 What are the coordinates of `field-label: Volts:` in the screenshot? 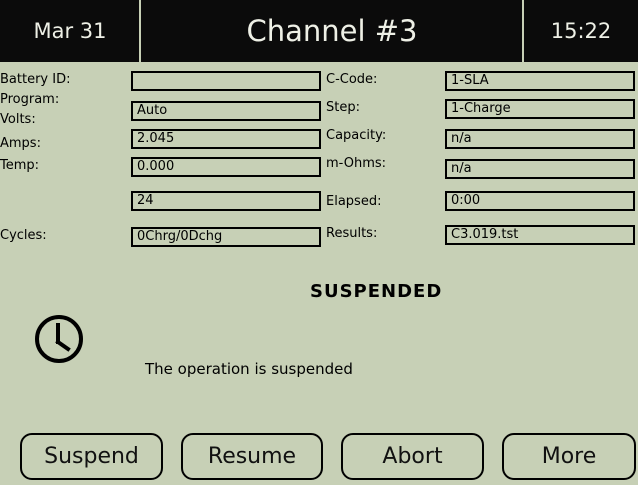 It's located at (18, 119).